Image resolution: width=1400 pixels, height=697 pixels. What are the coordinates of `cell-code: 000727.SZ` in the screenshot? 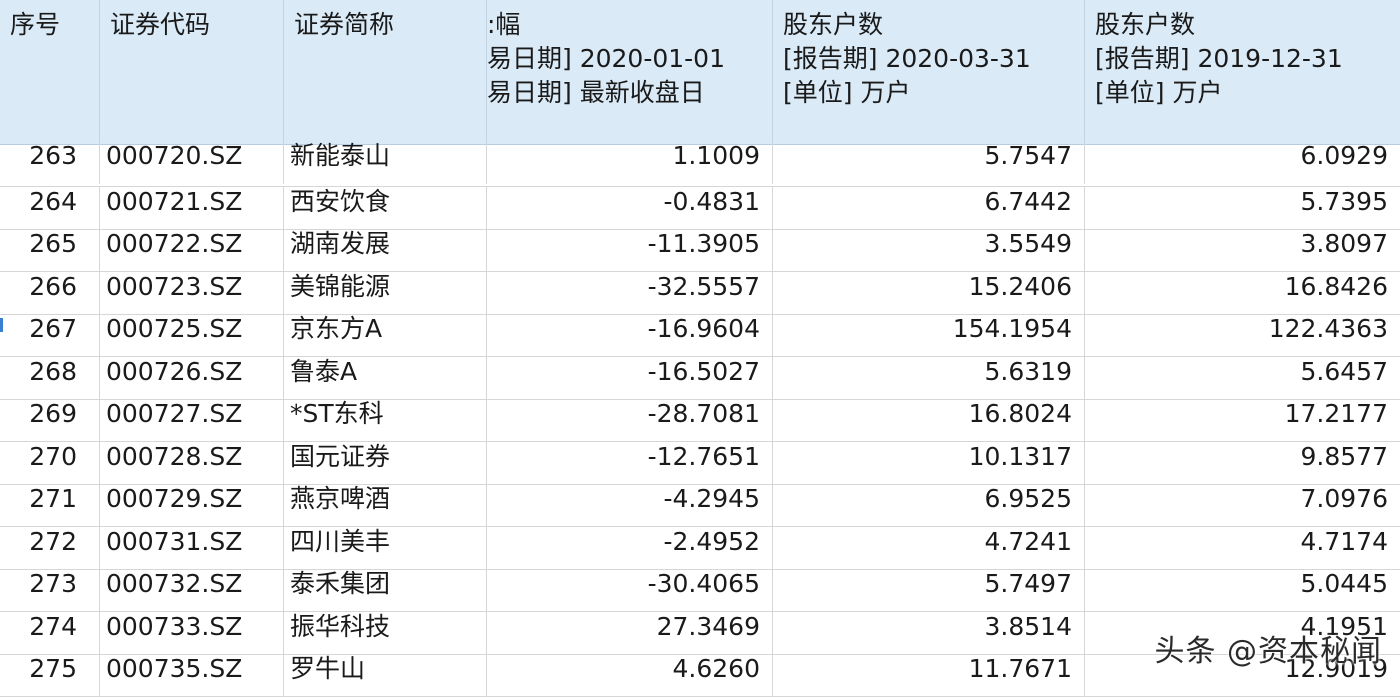 It's located at (192, 420).